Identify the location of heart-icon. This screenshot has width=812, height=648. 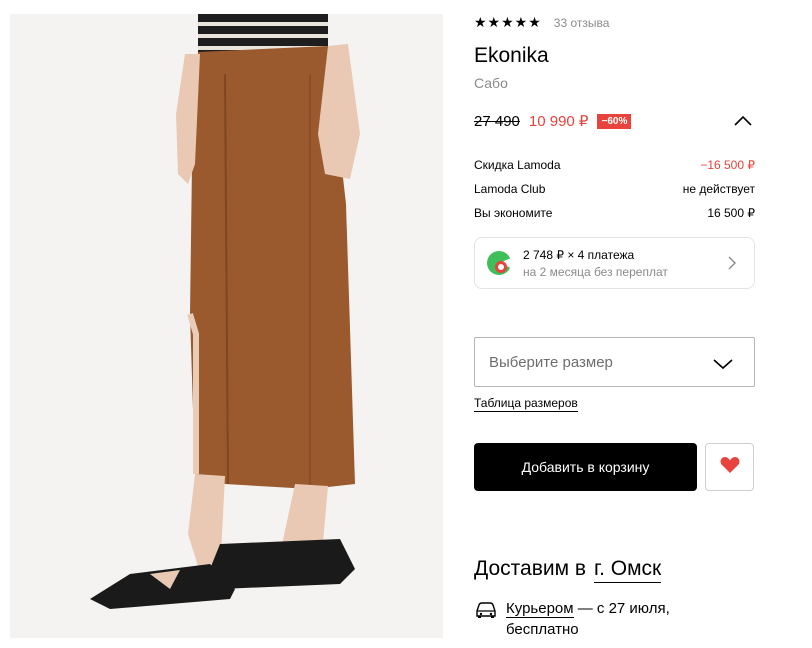
(730, 467).